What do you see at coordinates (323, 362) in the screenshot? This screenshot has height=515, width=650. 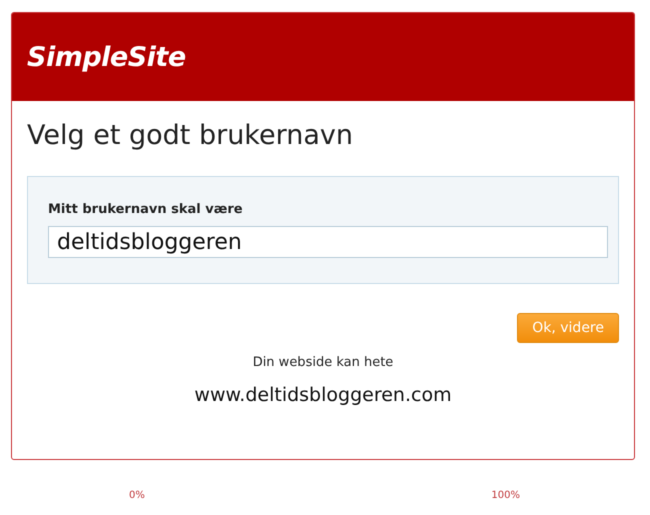 I see `preview-caption: Din webside kan hete` at bounding box center [323, 362].